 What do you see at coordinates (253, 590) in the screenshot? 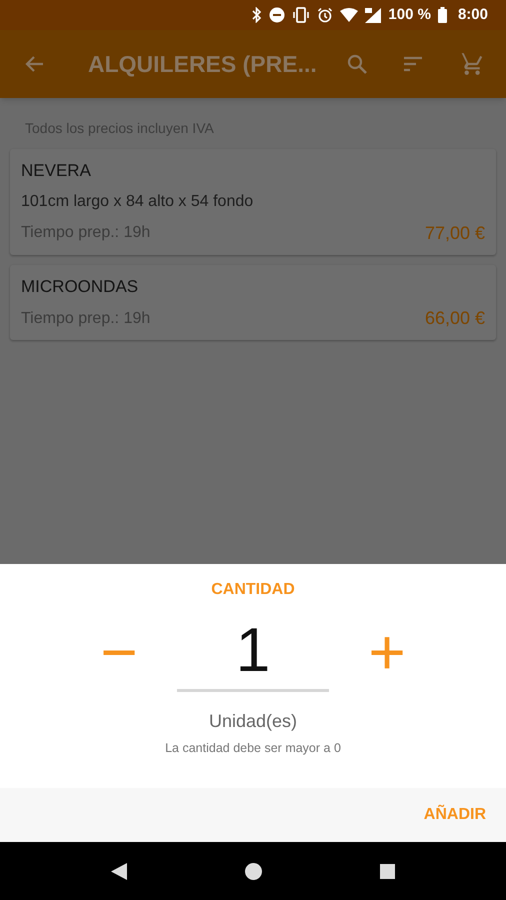
I see `sheet-title: CANTIDAD` at bounding box center [253, 590].